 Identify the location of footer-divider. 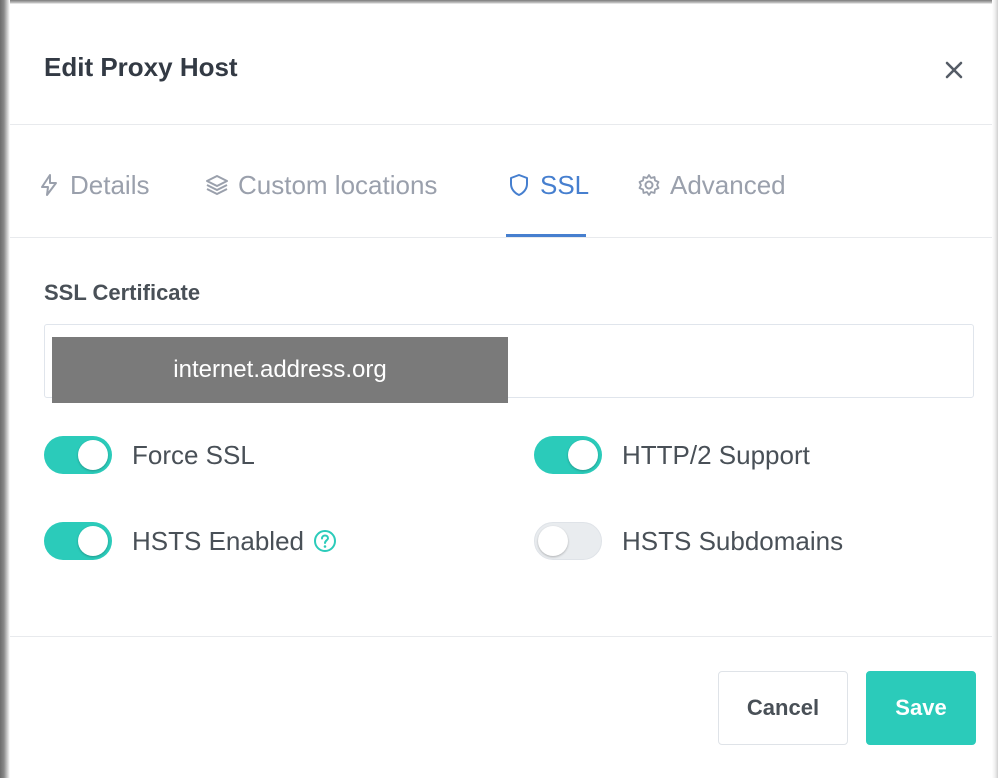
(501, 636).